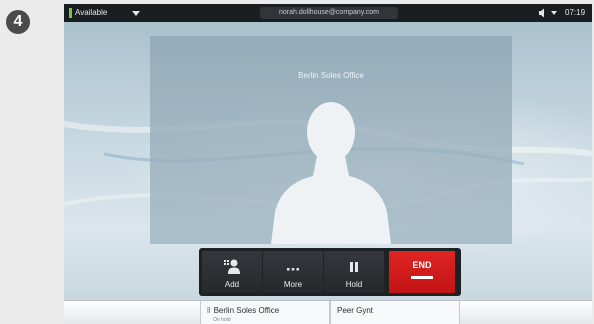 The image size is (594, 324). What do you see at coordinates (422, 265) in the screenshot?
I see `end-label: END` at bounding box center [422, 265].